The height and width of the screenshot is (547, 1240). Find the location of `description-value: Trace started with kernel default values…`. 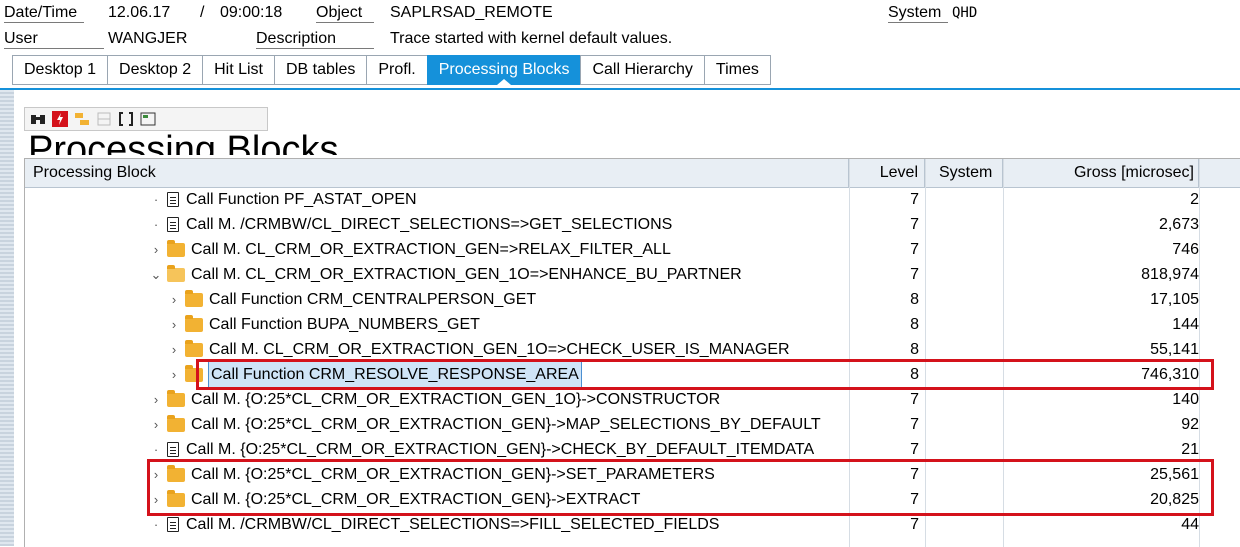

description-value: Trace started with kernel default values… is located at coordinates (531, 38).